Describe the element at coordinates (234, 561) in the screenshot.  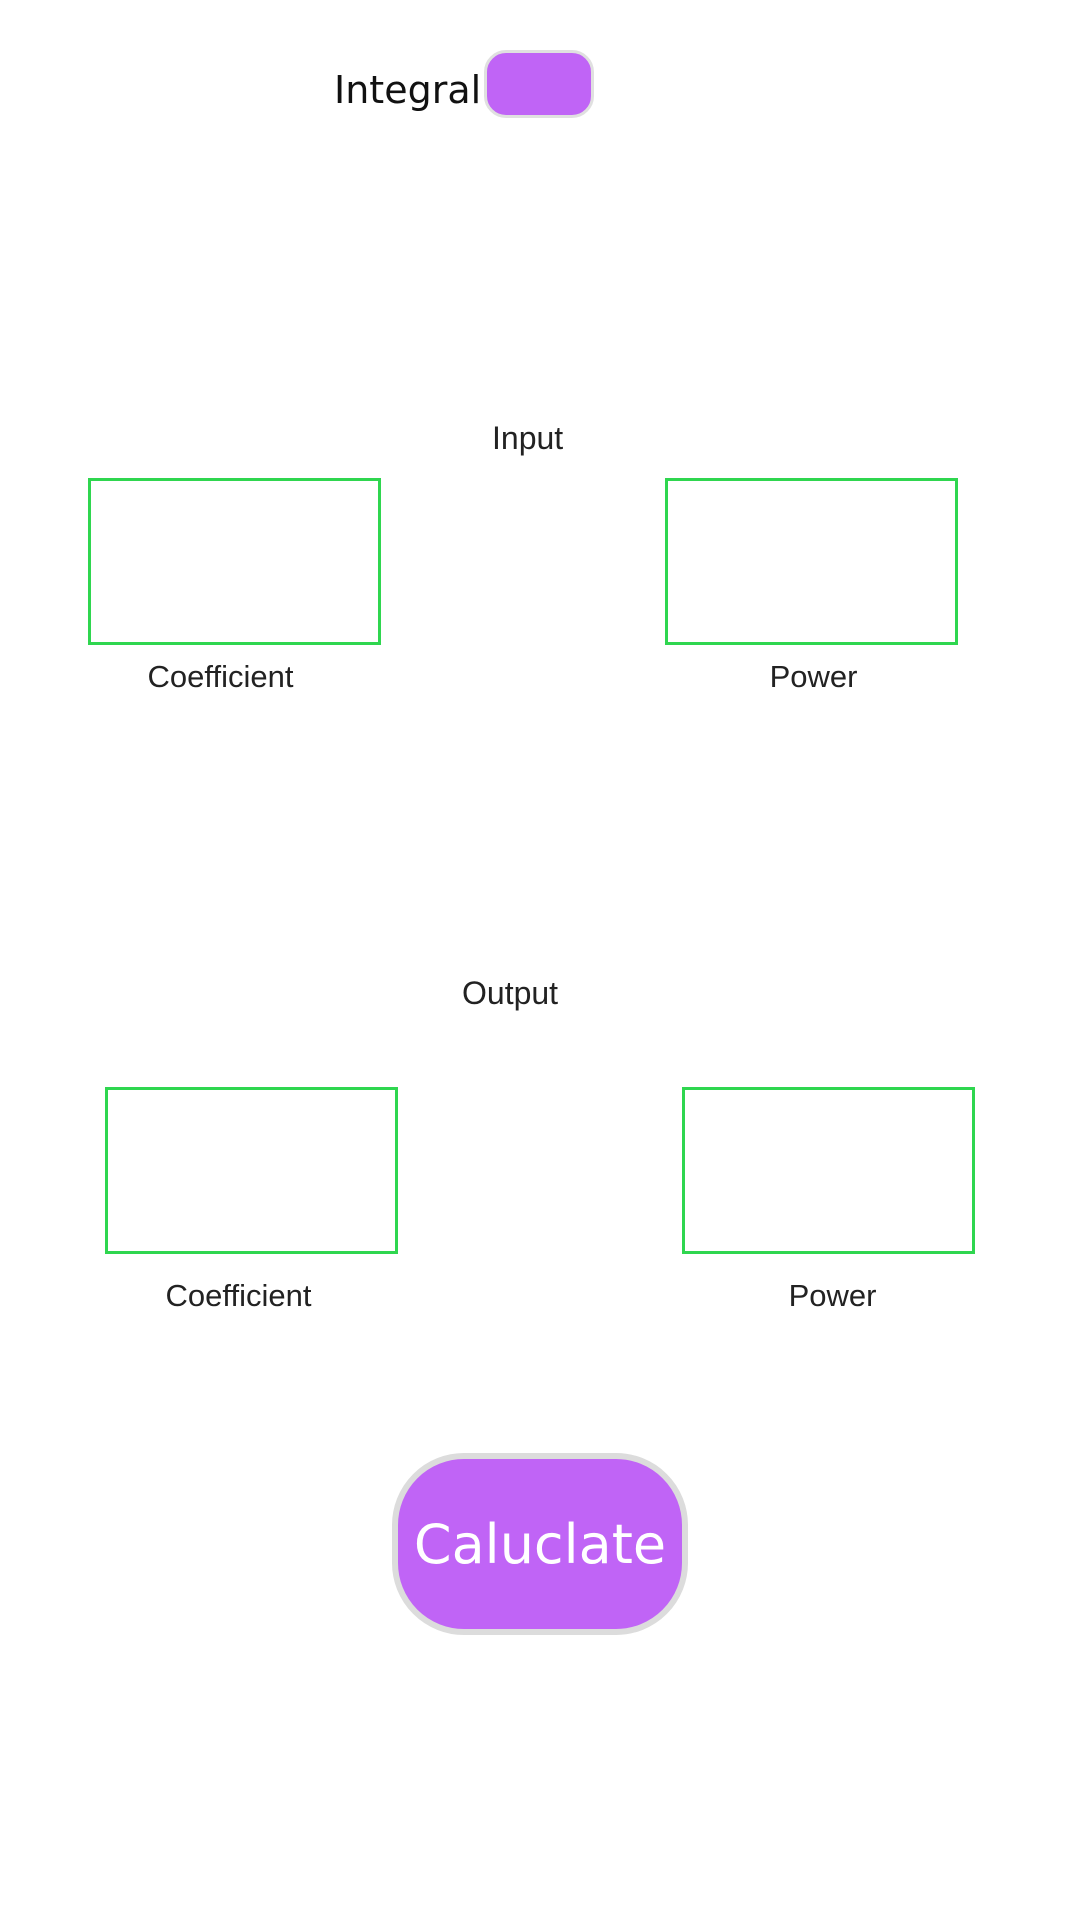
I see `input-coefficient-field` at that location.